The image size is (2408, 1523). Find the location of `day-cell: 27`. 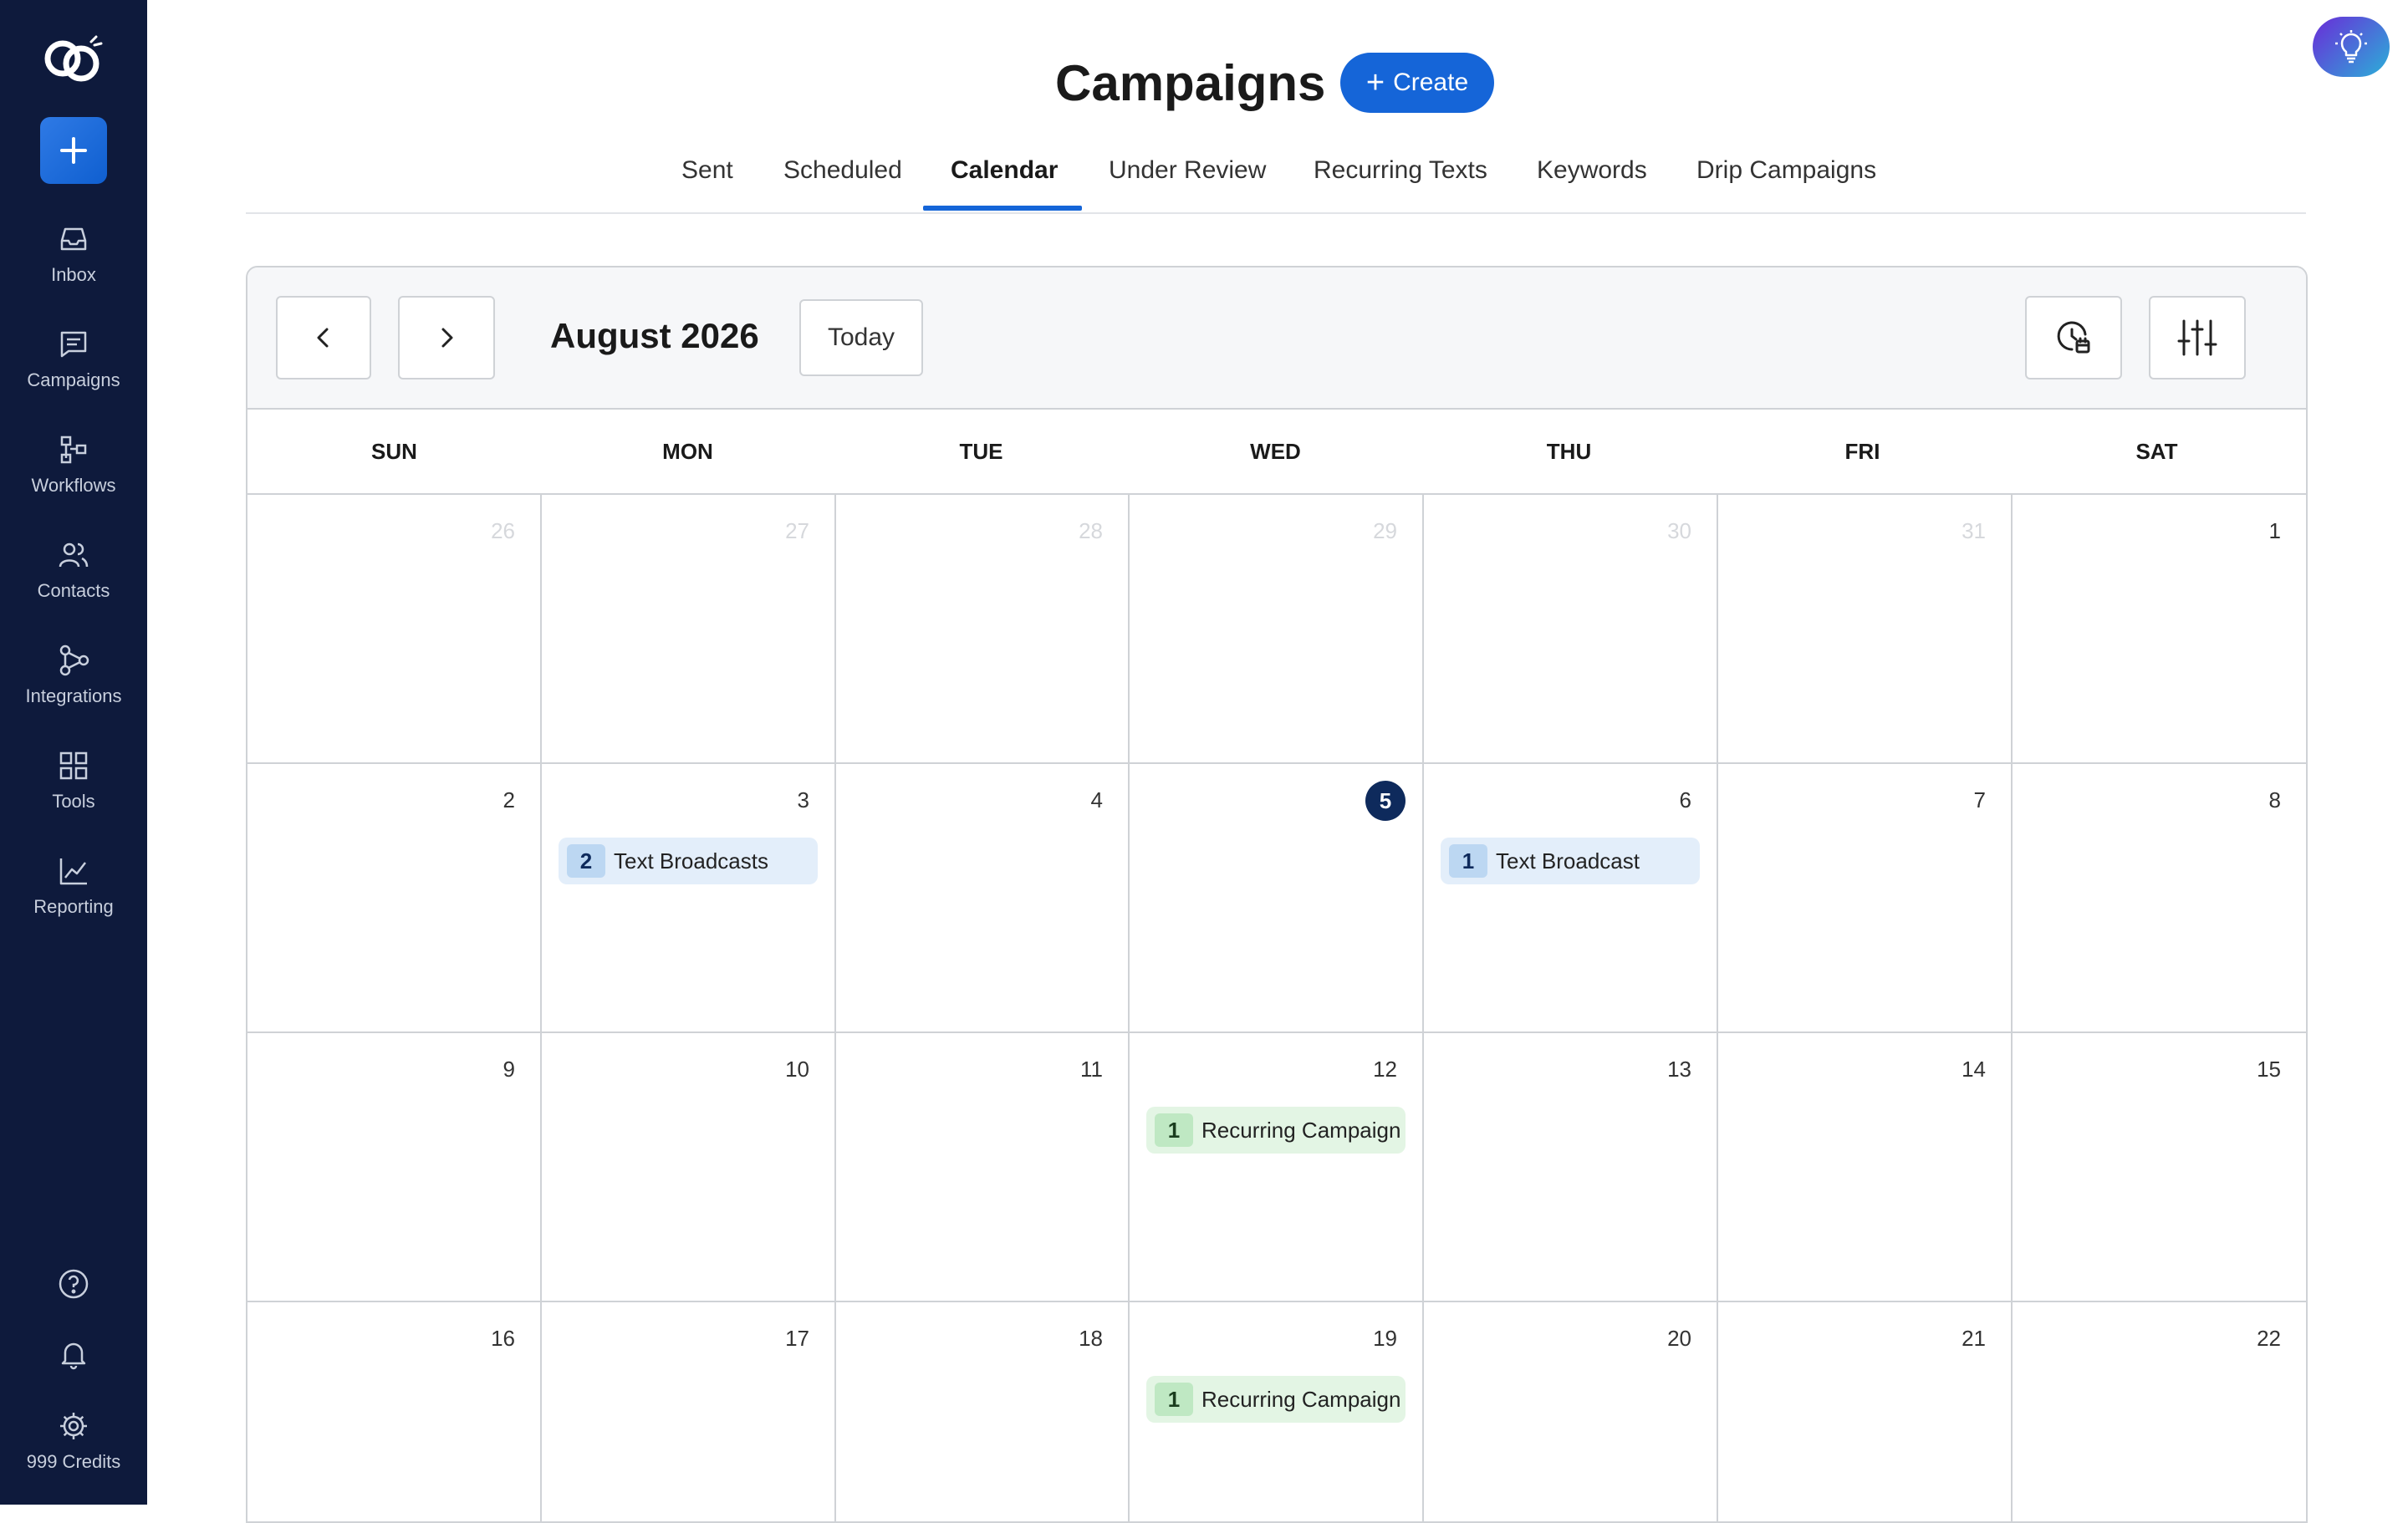

day-cell: 27 is located at coordinates (689, 629).